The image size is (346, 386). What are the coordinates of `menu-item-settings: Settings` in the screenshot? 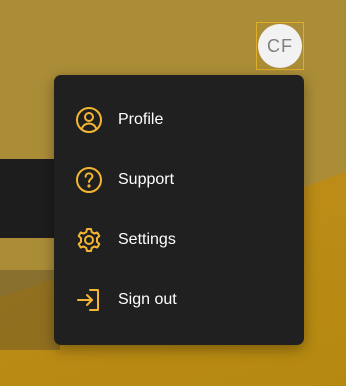 It's located at (179, 240).